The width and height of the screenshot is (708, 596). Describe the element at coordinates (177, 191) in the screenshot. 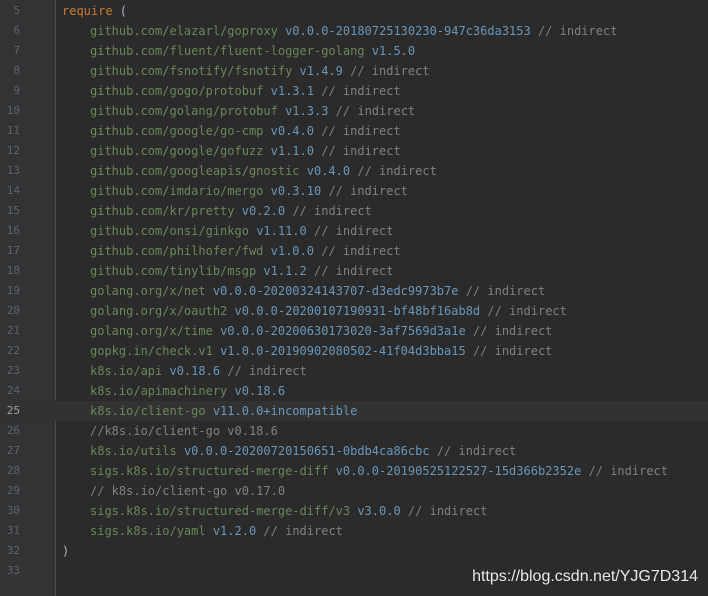

I see `module-path-token: github.com/imdario/mergo` at that location.